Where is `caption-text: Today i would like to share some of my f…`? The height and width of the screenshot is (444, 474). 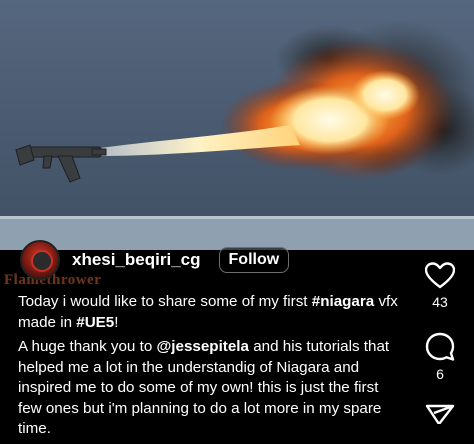 caption-text: Today i would like to share some of my f… is located at coordinates (165, 301).